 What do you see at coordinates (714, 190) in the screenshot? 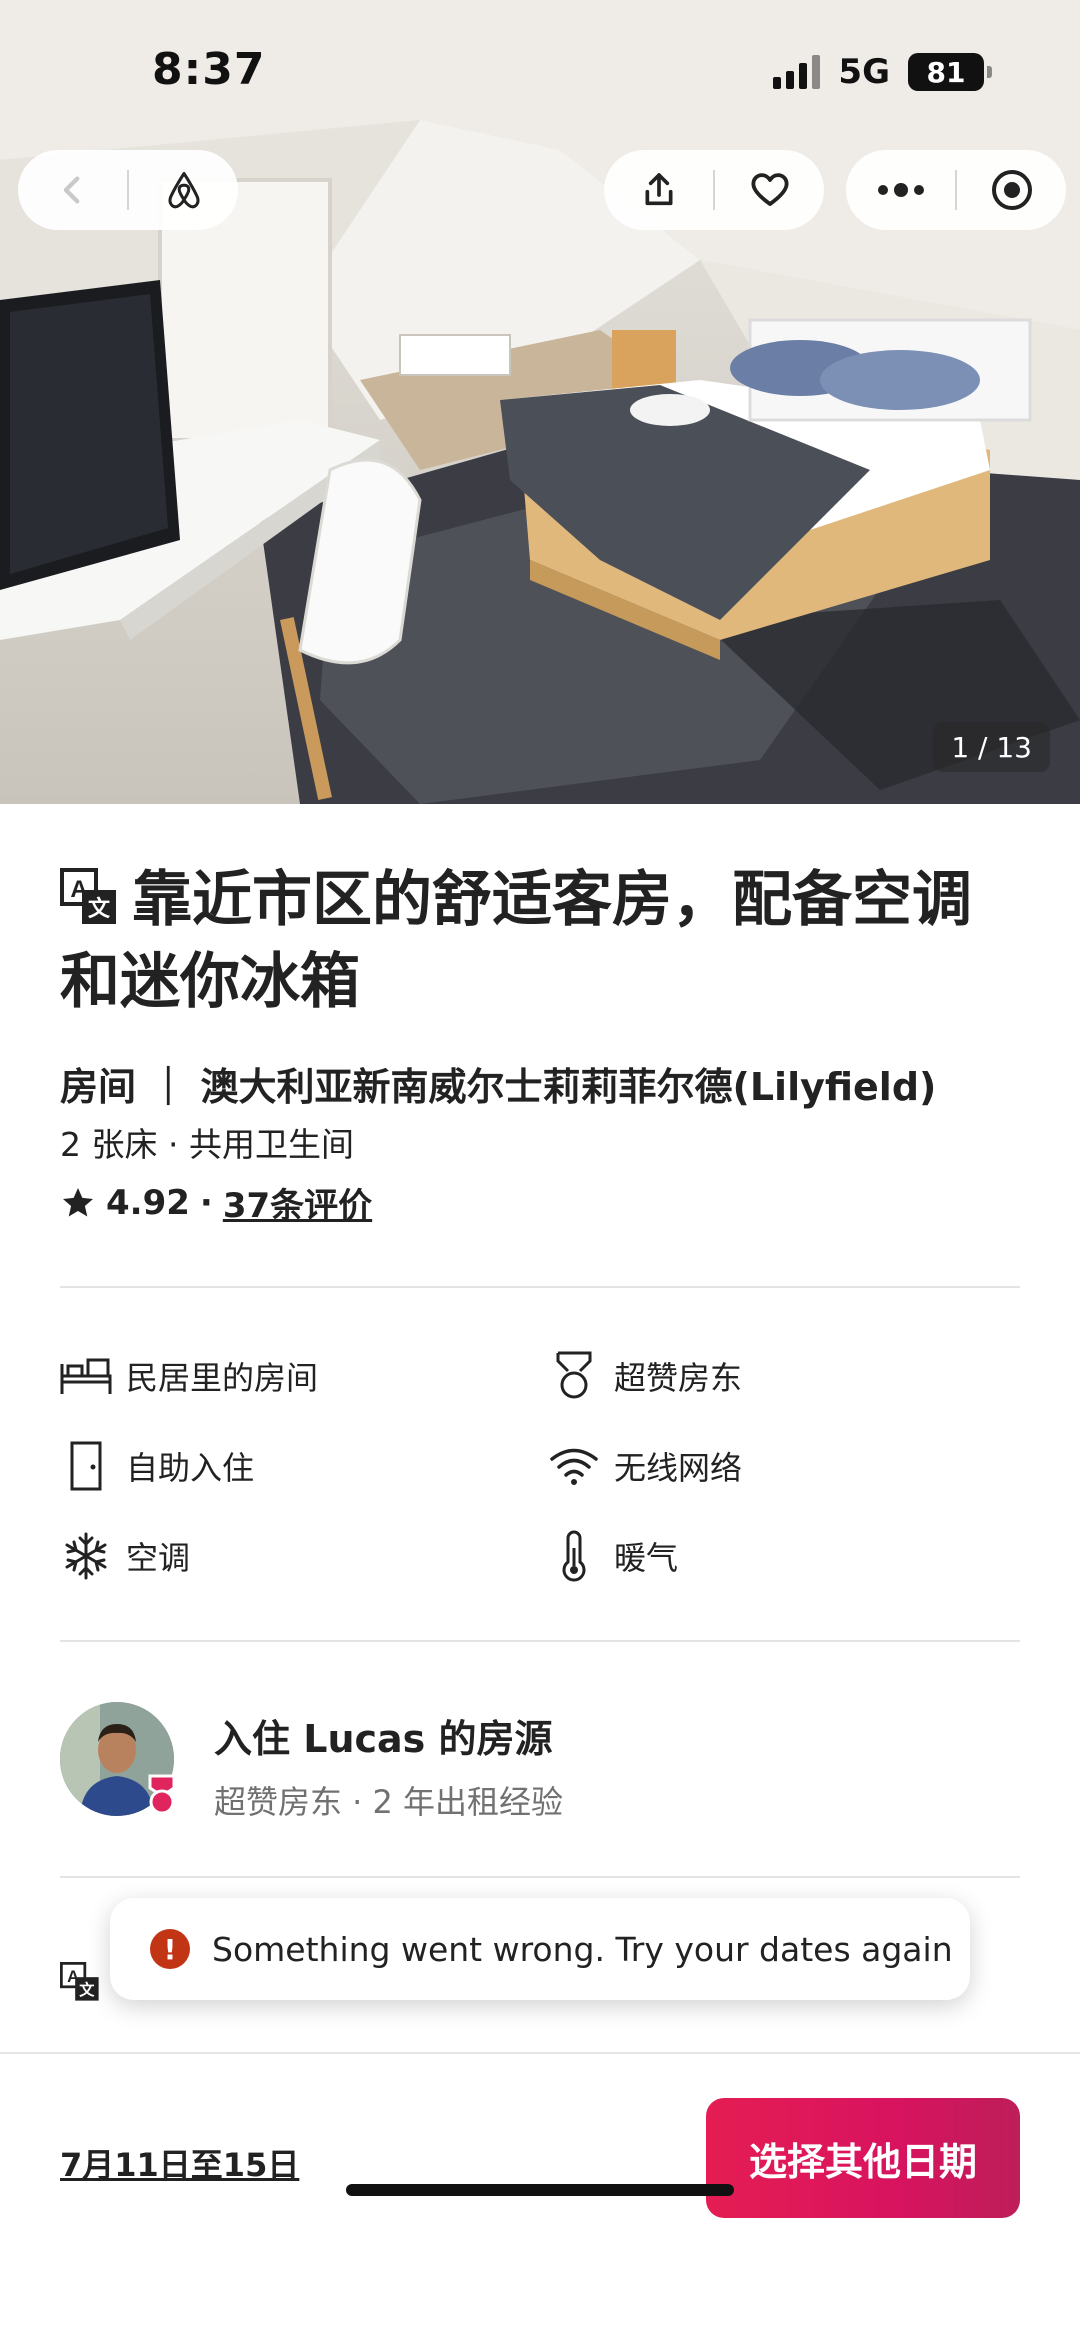
I see `actions-pill` at bounding box center [714, 190].